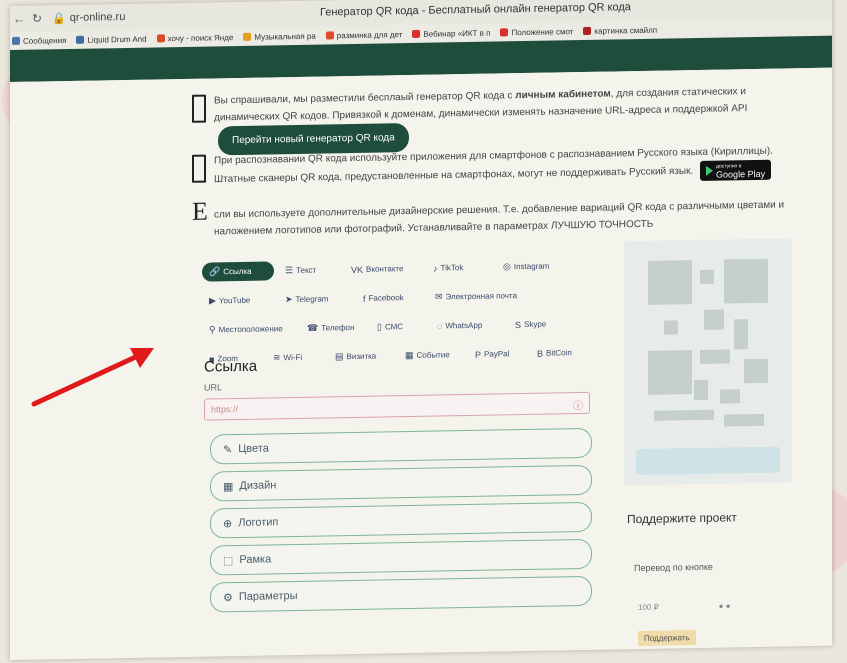 The height and width of the screenshot is (663, 847). Describe the element at coordinates (213, 387) in the screenshot. I see `url-label: URL` at that location.